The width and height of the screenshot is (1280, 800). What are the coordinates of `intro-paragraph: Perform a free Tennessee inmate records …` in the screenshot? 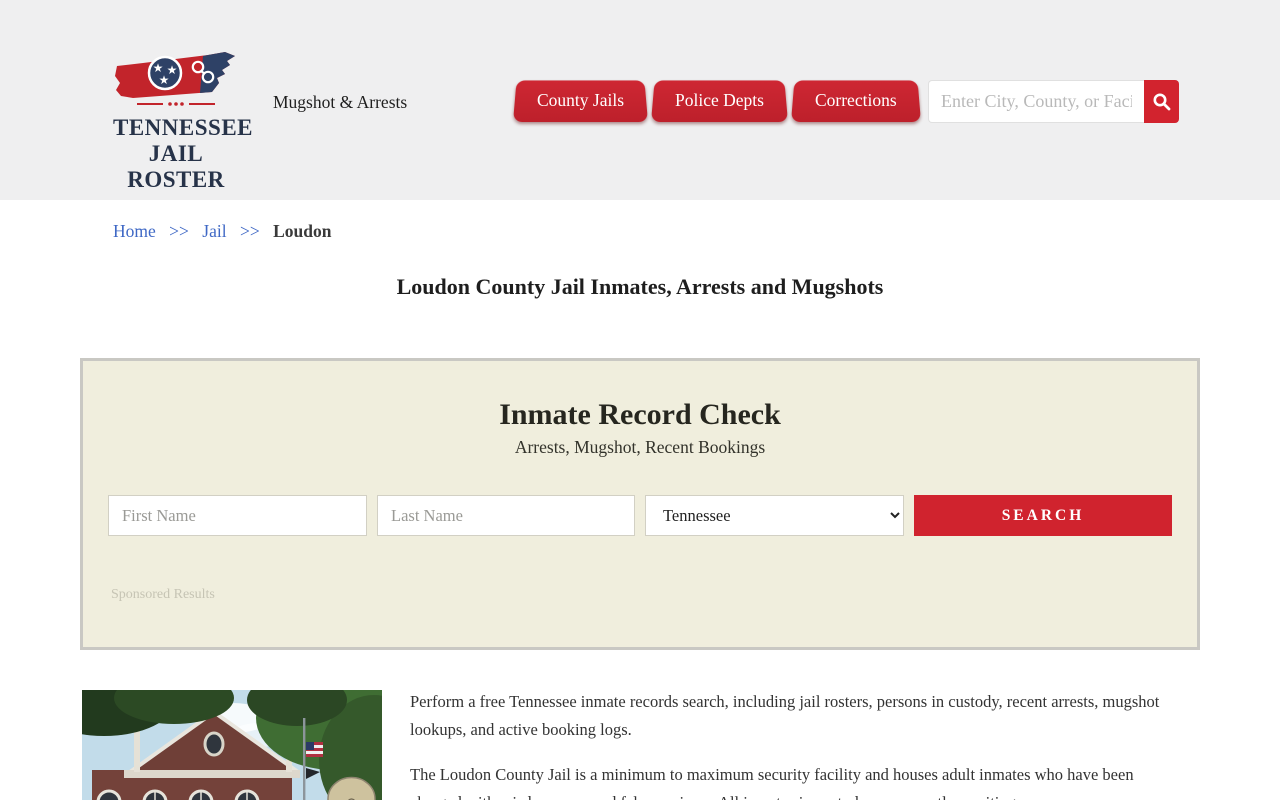 It's located at (785, 715).